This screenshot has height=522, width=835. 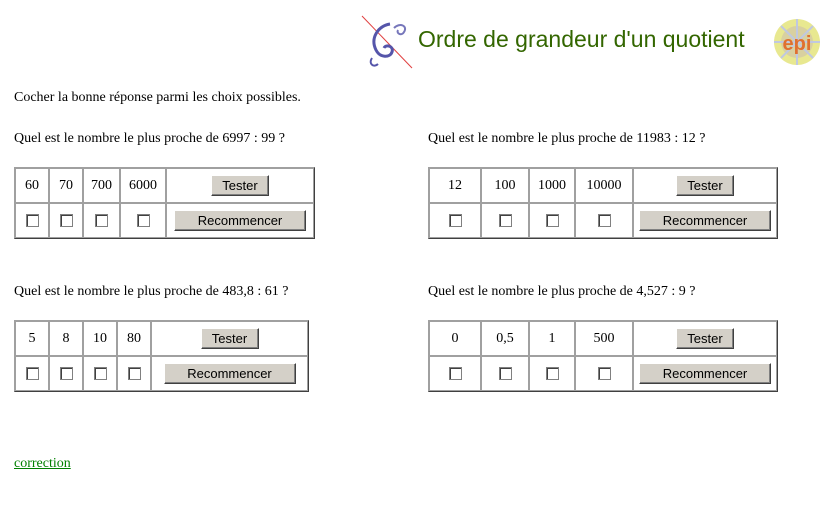 I want to click on quiz-table: 0 0,5 1 500 Tester Recommencer, so click(x=603, y=356).